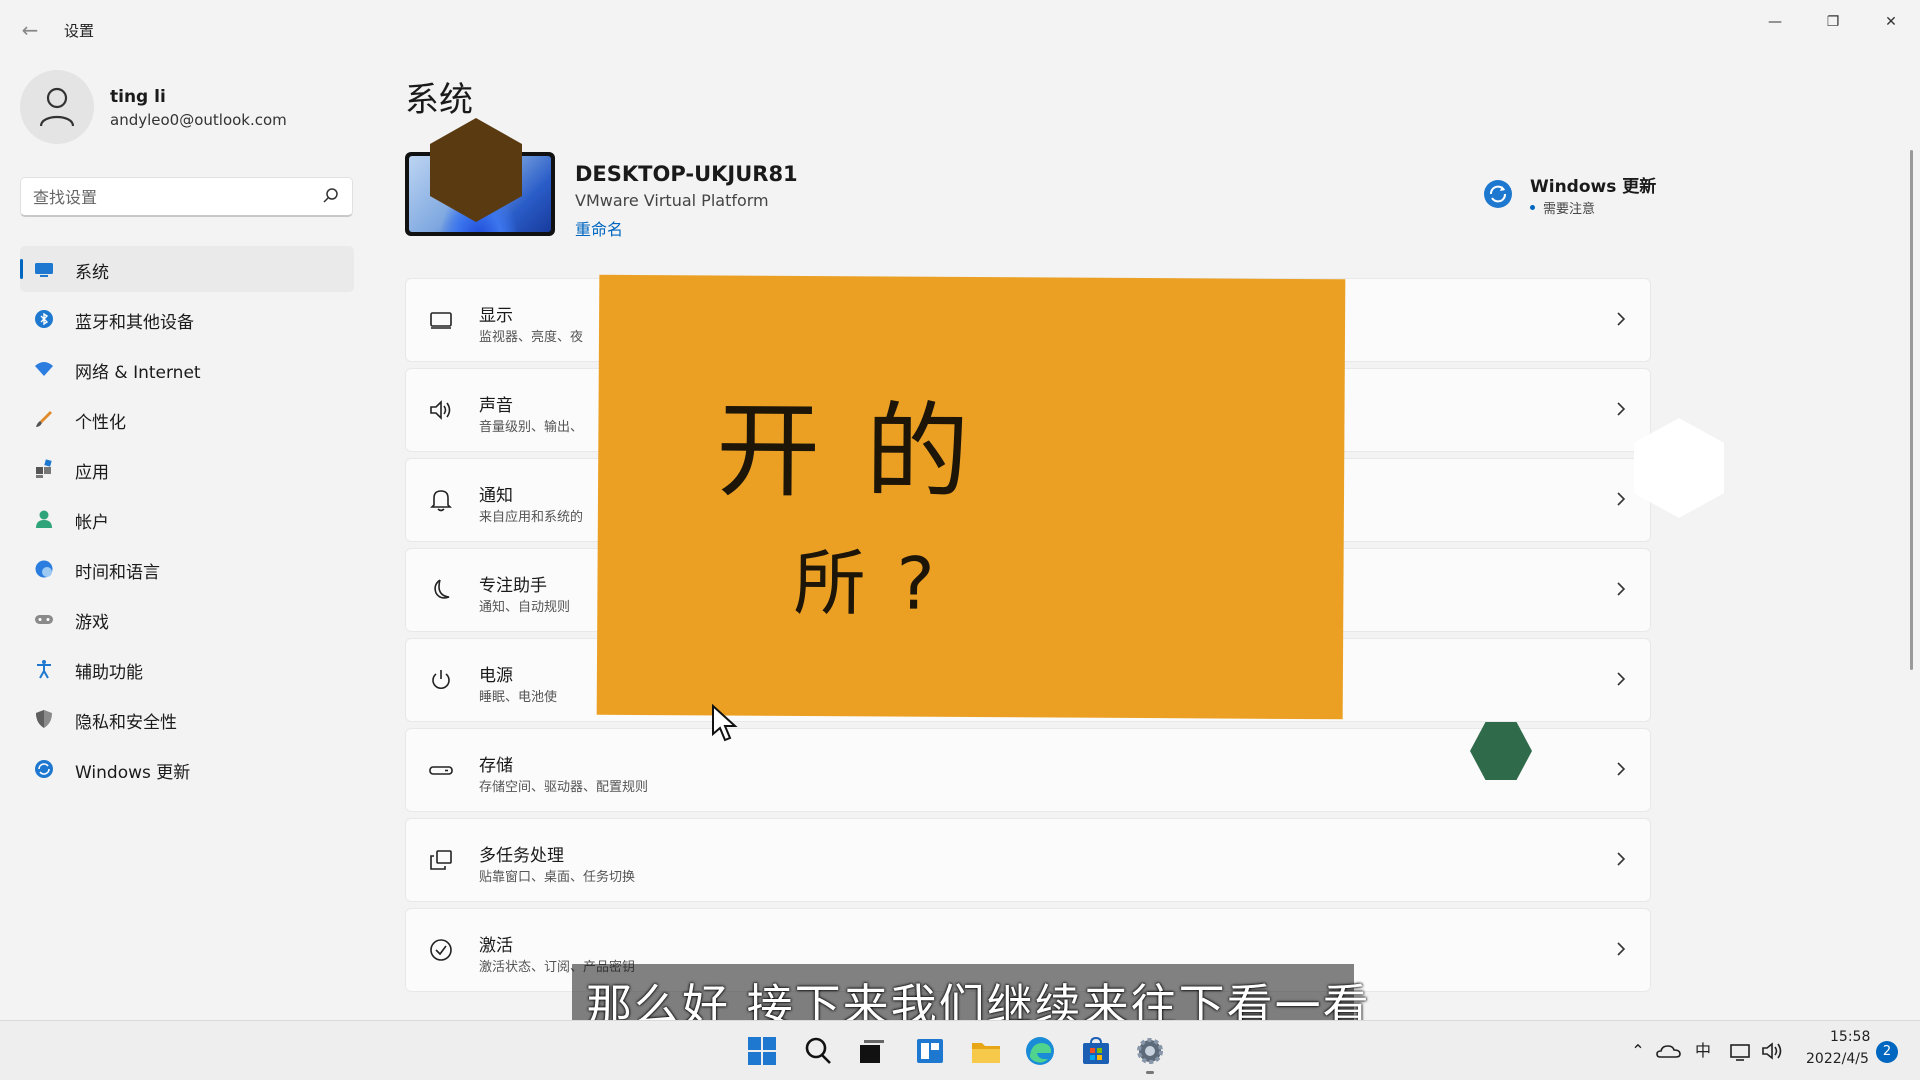 The width and height of the screenshot is (1920, 1080). I want to click on sidebar-item-accessibility: 辅助功能, so click(187, 669).